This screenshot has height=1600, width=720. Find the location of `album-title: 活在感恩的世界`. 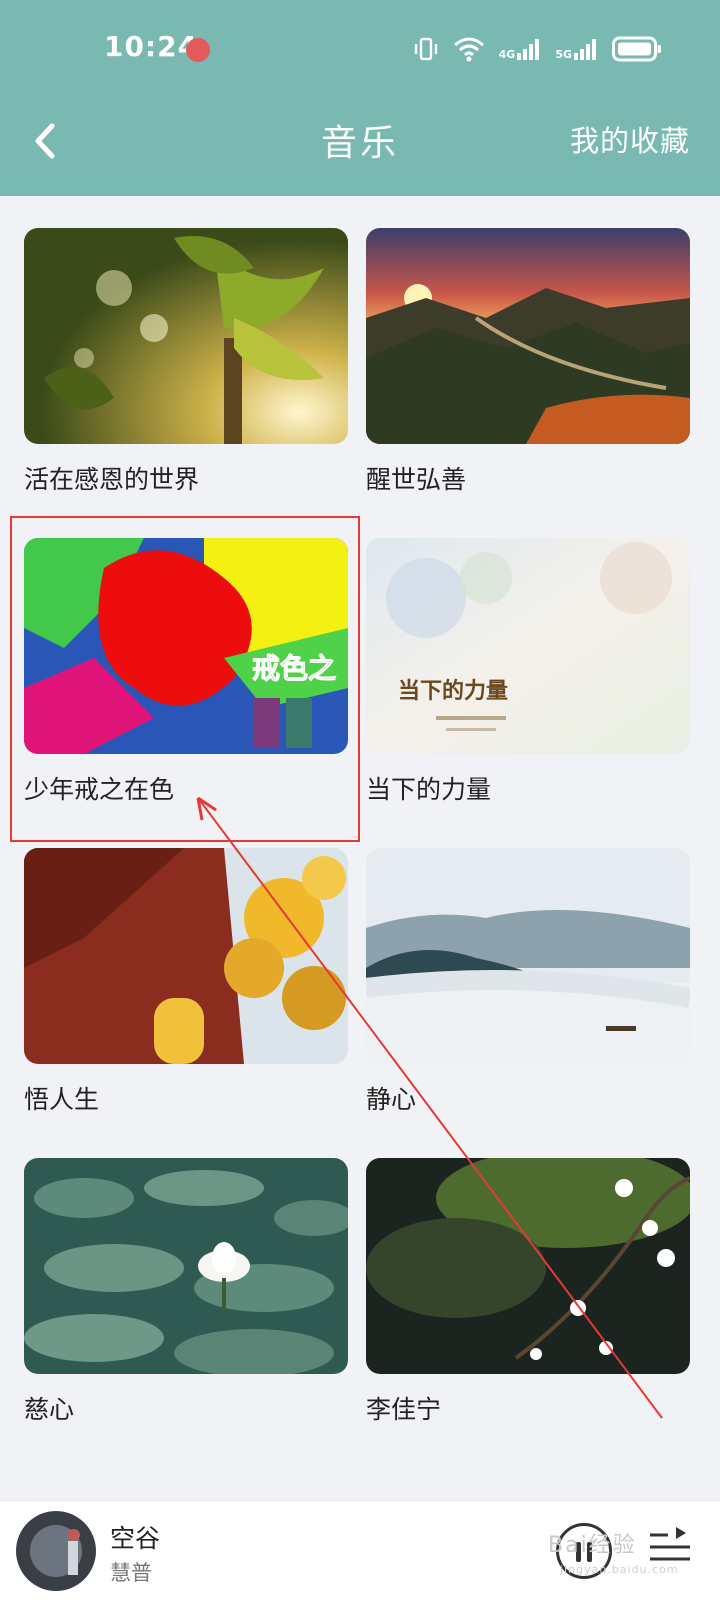

album-title: 活在感恩的世界 is located at coordinates (112, 479).